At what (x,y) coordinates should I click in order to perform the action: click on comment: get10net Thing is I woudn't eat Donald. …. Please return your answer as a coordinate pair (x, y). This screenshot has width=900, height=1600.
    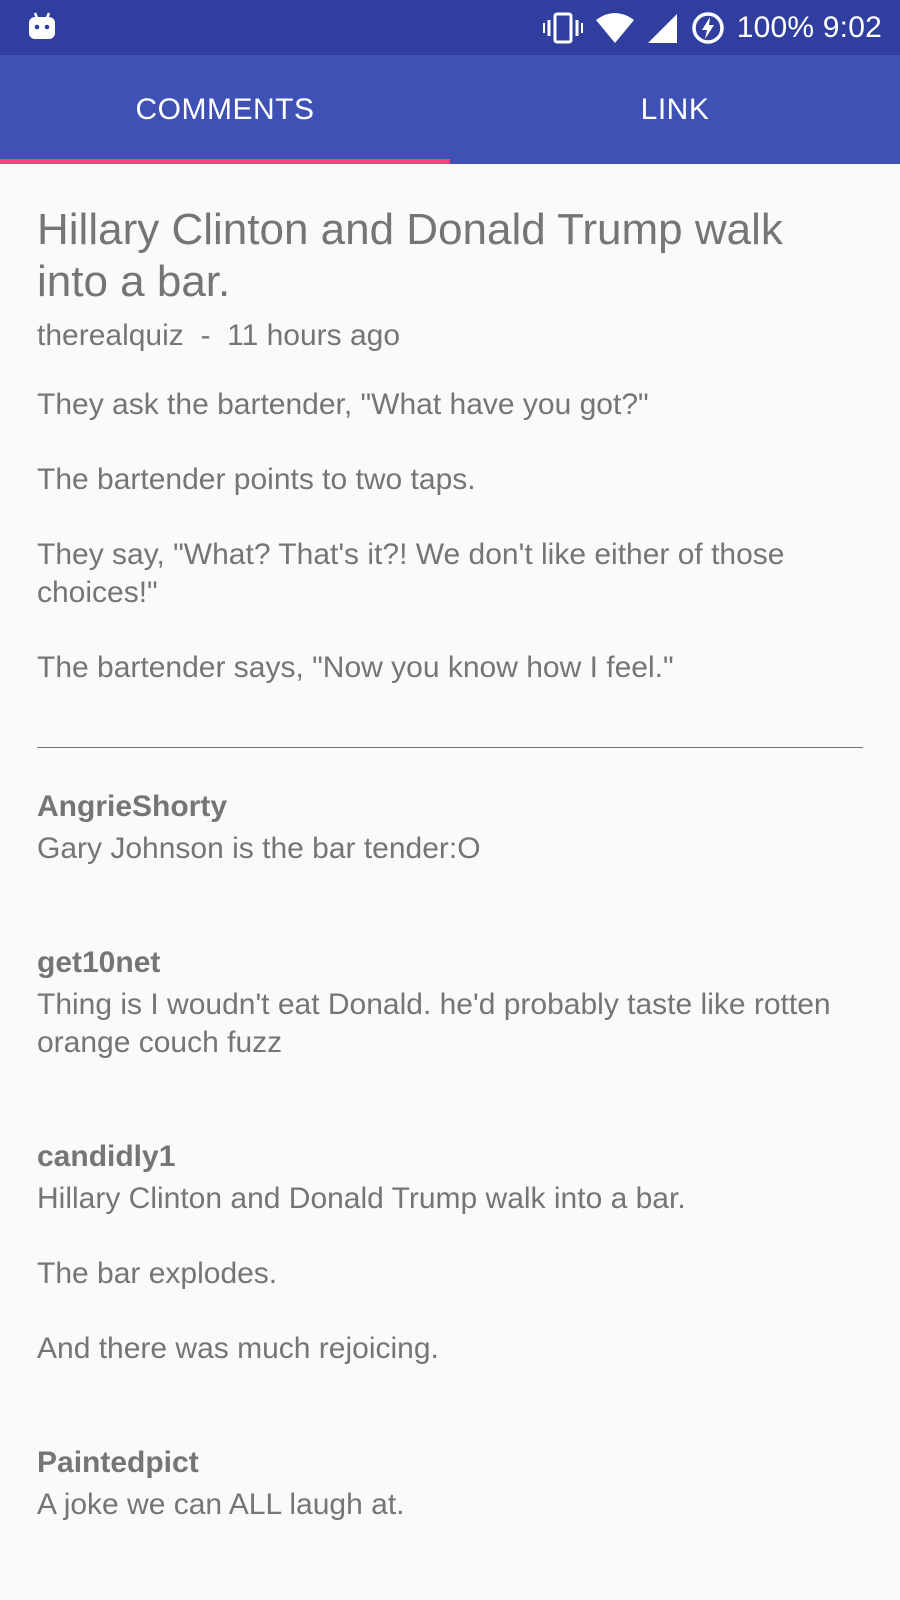
    Looking at the image, I should click on (450, 1003).